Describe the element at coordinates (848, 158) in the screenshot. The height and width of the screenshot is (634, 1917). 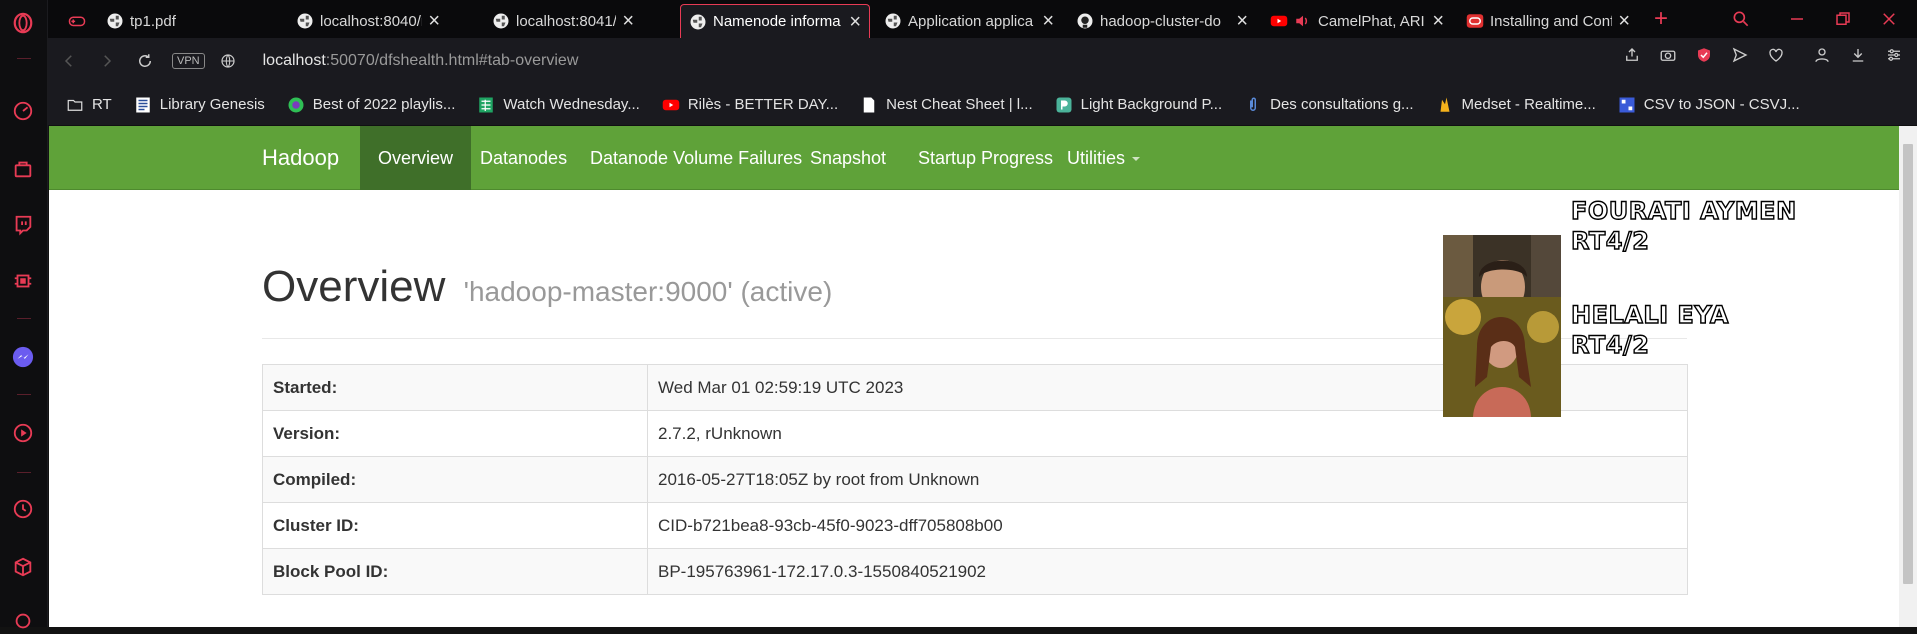
I see `nav-snapshot: Snapshot` at that location.